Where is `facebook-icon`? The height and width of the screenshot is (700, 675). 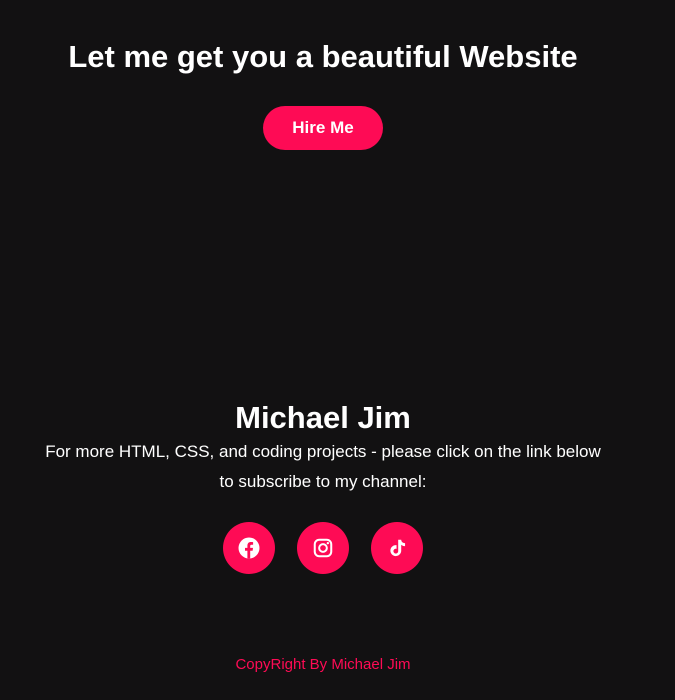
facebook-icon is located at coordinates (249, 548).